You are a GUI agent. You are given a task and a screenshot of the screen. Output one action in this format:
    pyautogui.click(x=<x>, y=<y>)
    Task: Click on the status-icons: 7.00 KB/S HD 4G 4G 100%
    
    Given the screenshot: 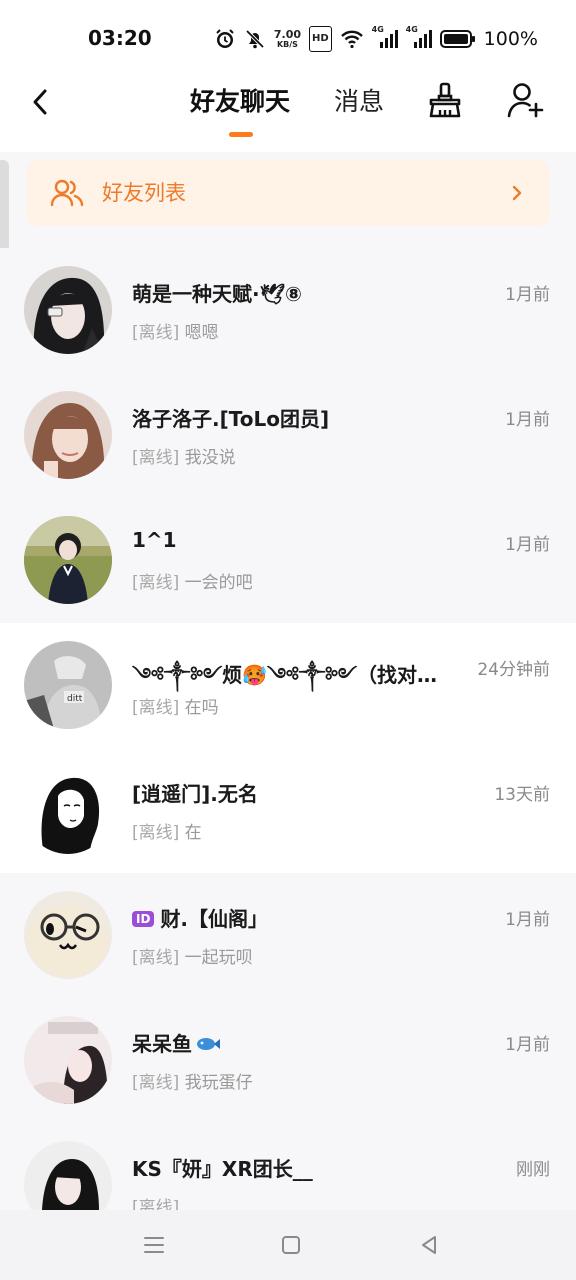 What is the action you would take?
    pyautogui.click(x=376, y=38)
    